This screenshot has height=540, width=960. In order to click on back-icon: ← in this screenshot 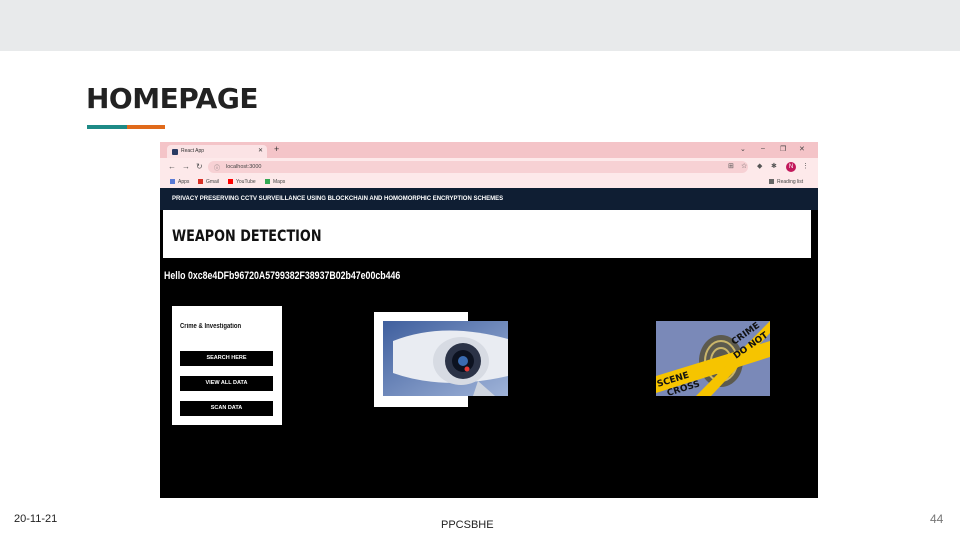, I will do `click(172, 166)`.